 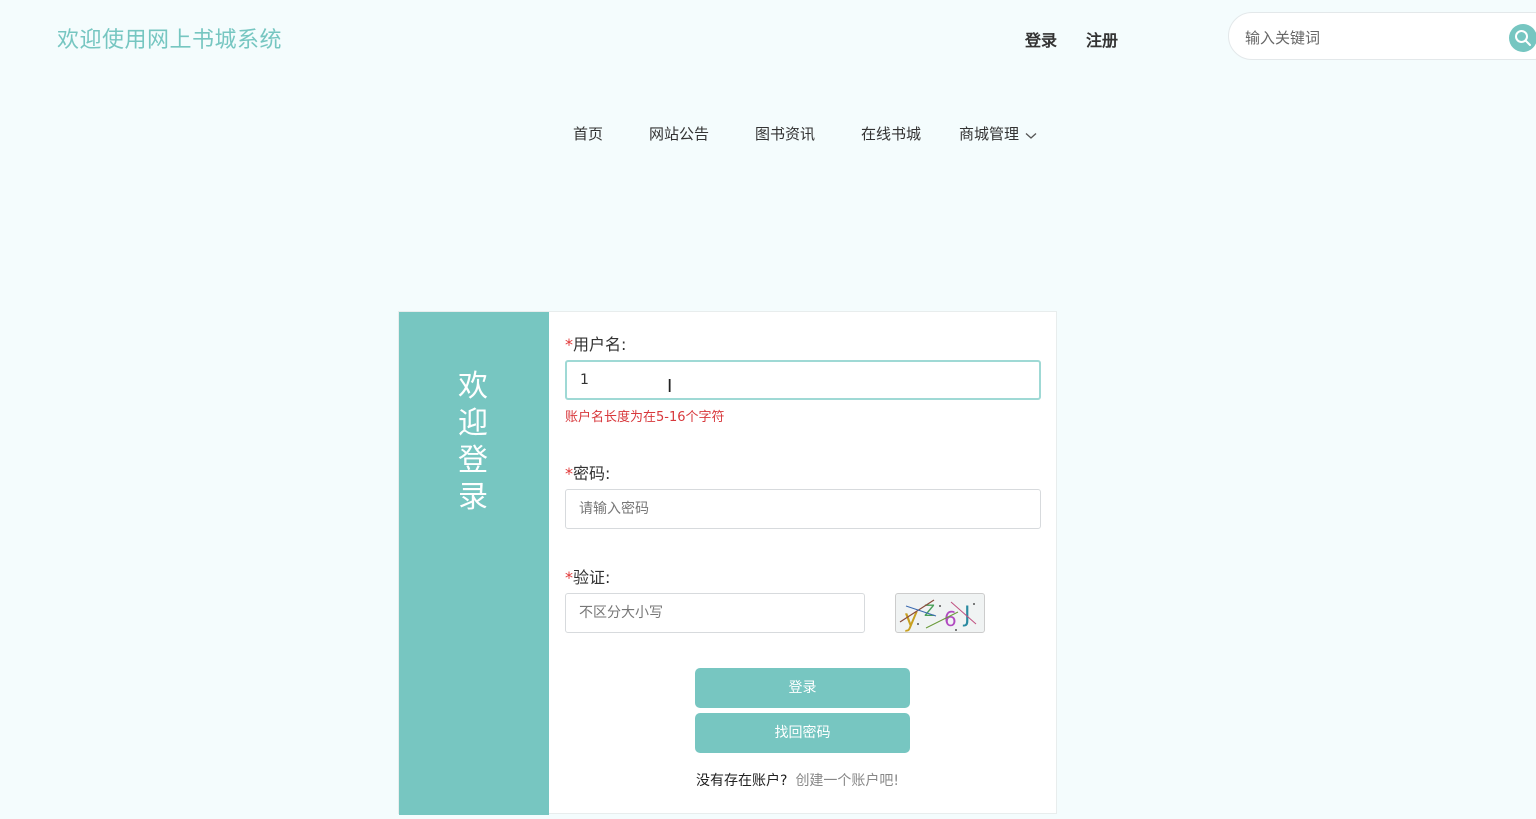 I want to click on captcha-input, so click(x=715, y=613).